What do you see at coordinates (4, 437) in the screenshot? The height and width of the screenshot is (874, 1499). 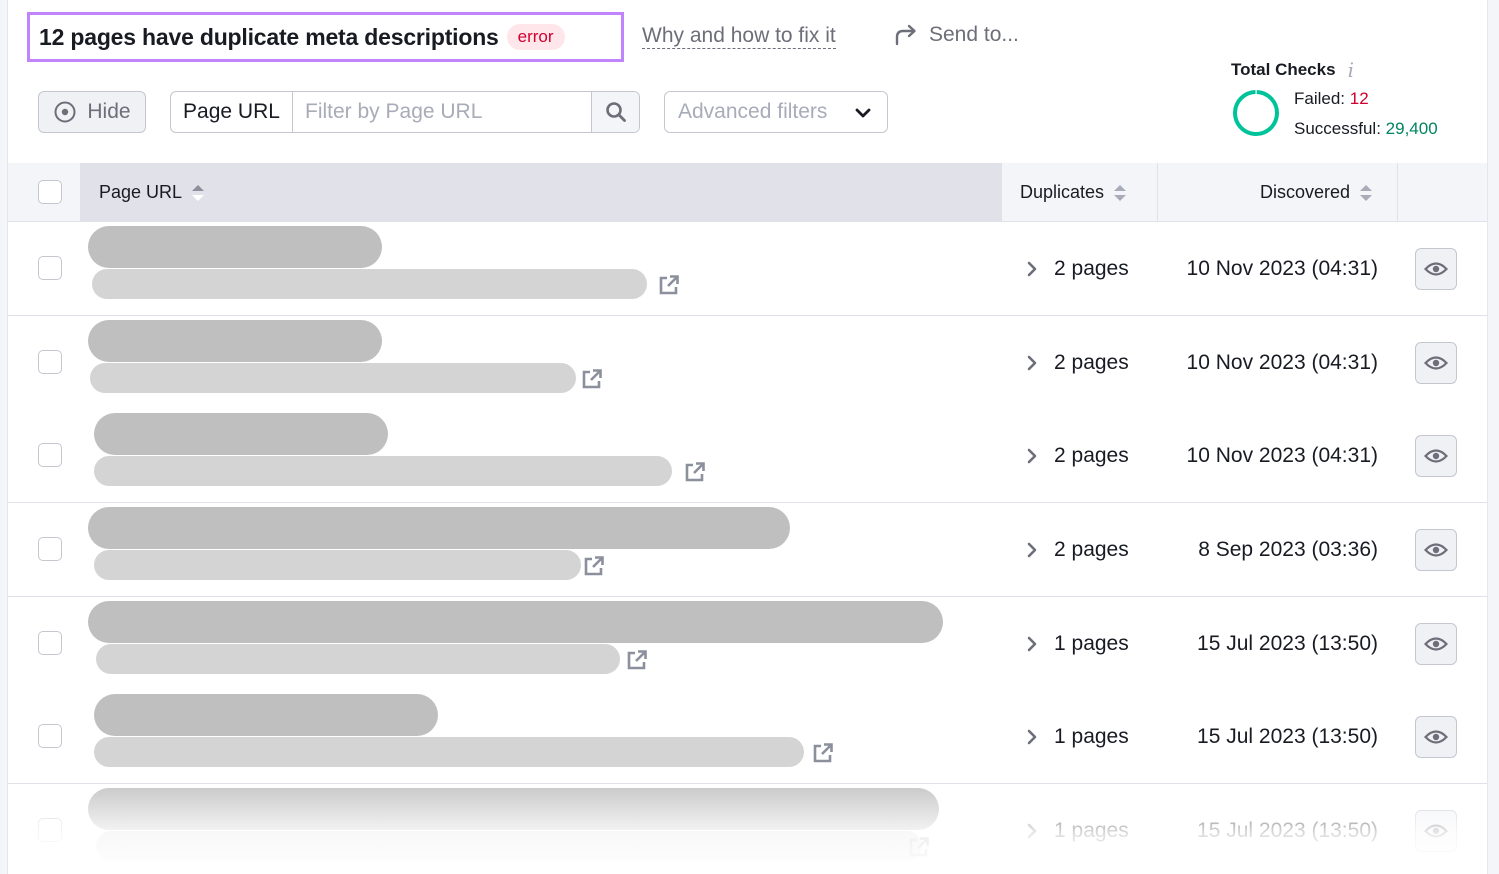 I see `left-gutter` at bounding box center [4, 437].